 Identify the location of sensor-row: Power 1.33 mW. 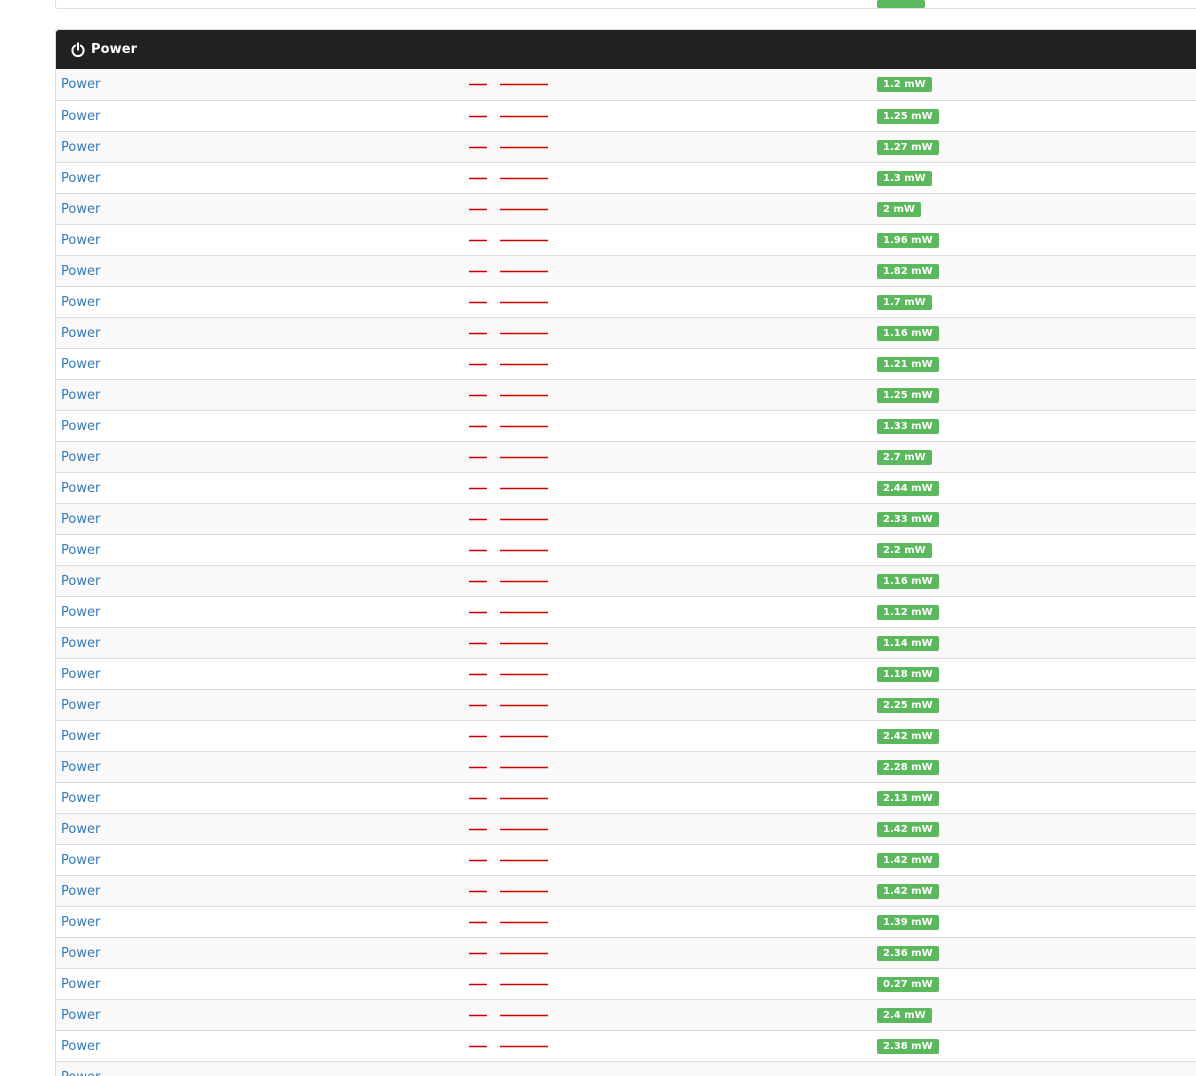
(626, 425).